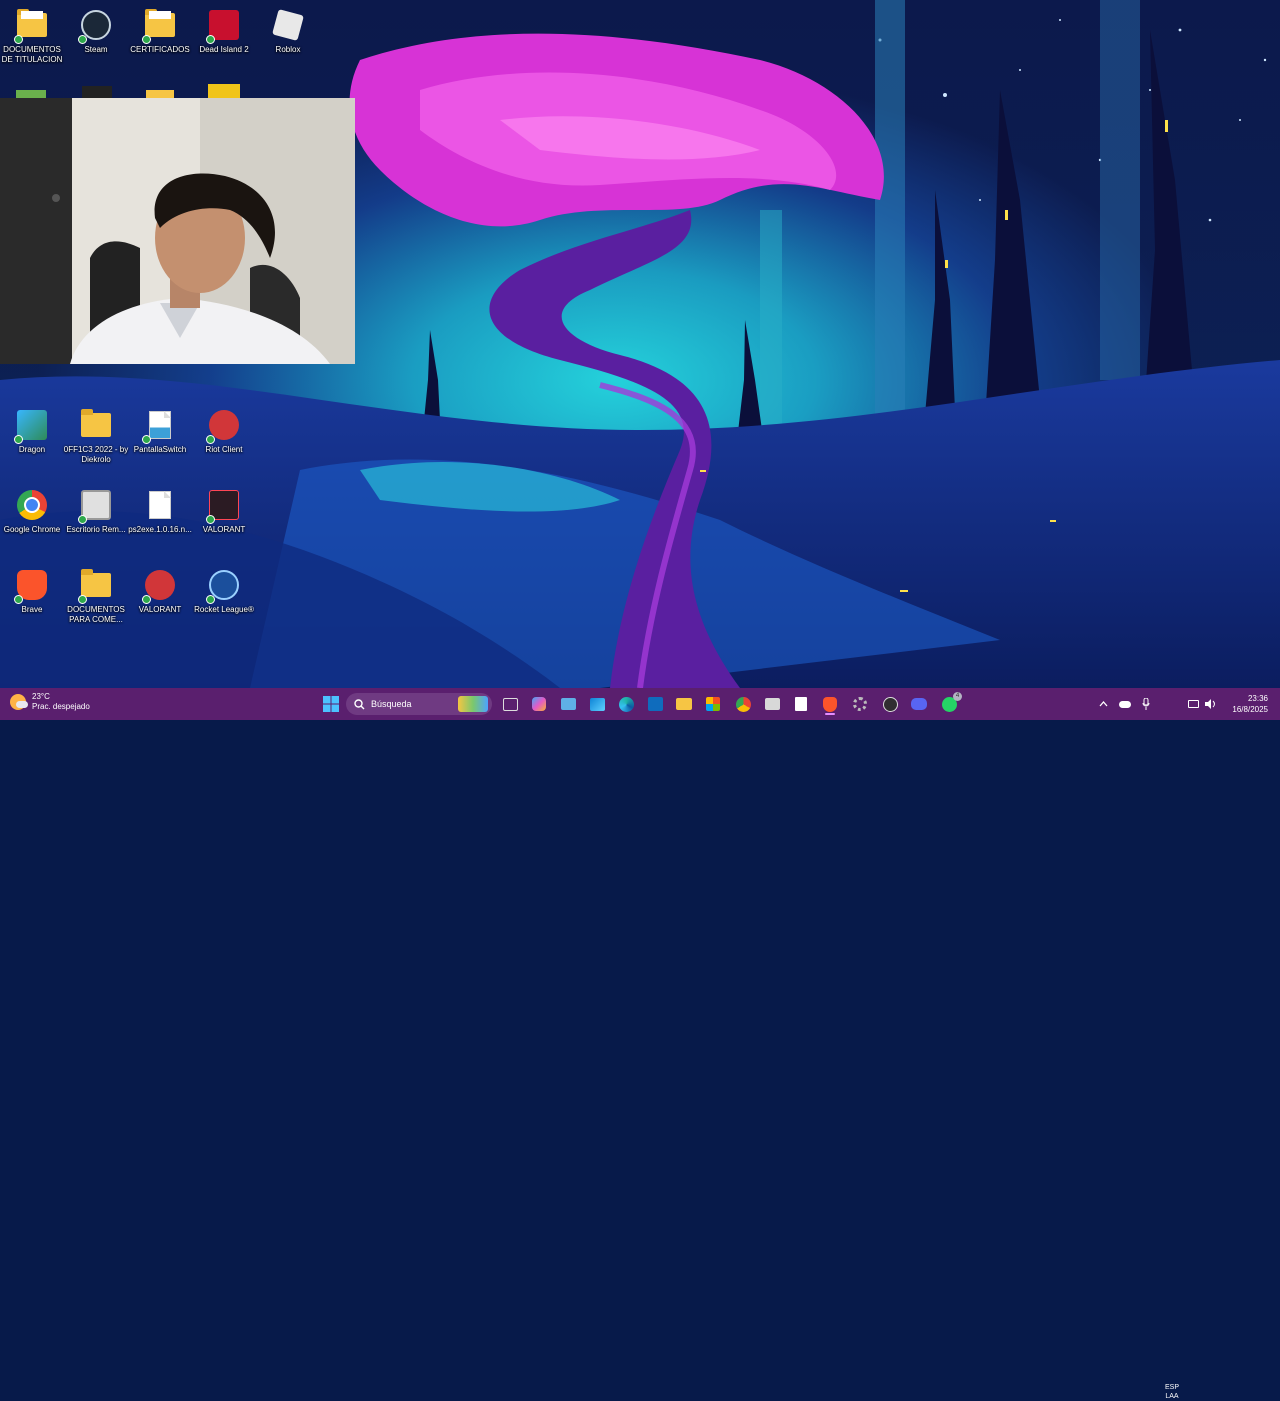 Image resolution: width=1280 pixels, height=1401 pixels. I want to click on chrome-icon, so click(32, 505).